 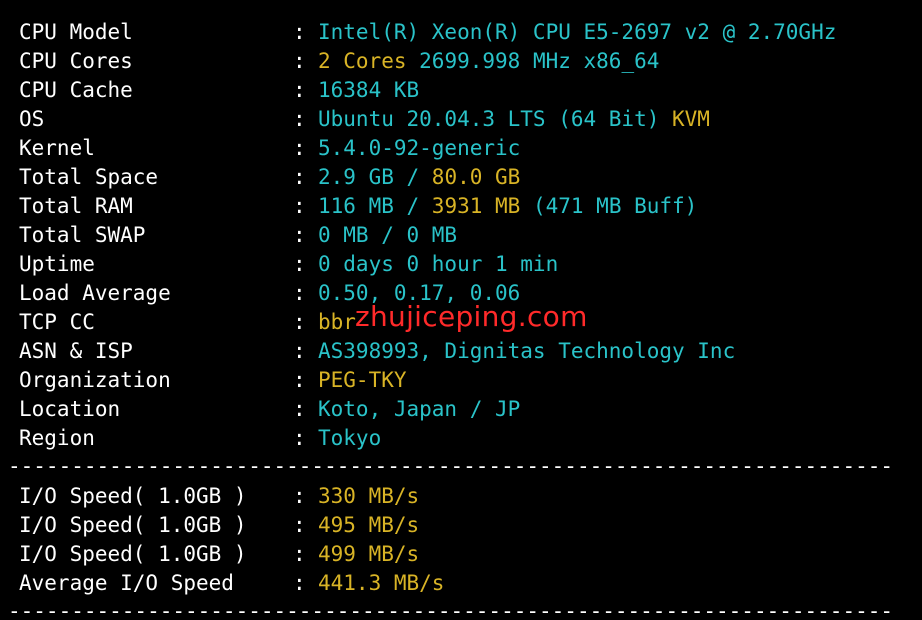 I want to click on value-segment: PEG-TKY, so click(x=362, y=380).